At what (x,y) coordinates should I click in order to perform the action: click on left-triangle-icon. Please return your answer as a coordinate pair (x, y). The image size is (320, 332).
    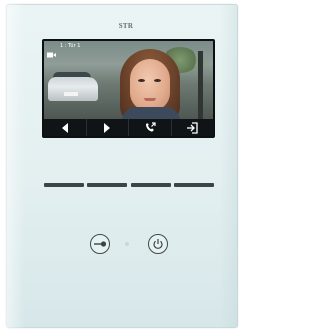
    Looking at the image, I should click on (64, 127).